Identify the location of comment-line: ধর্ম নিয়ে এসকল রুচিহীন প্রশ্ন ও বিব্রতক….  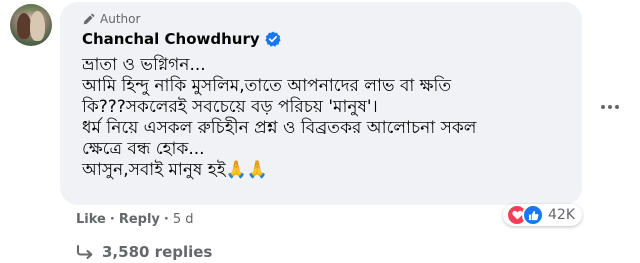
(279, 128).